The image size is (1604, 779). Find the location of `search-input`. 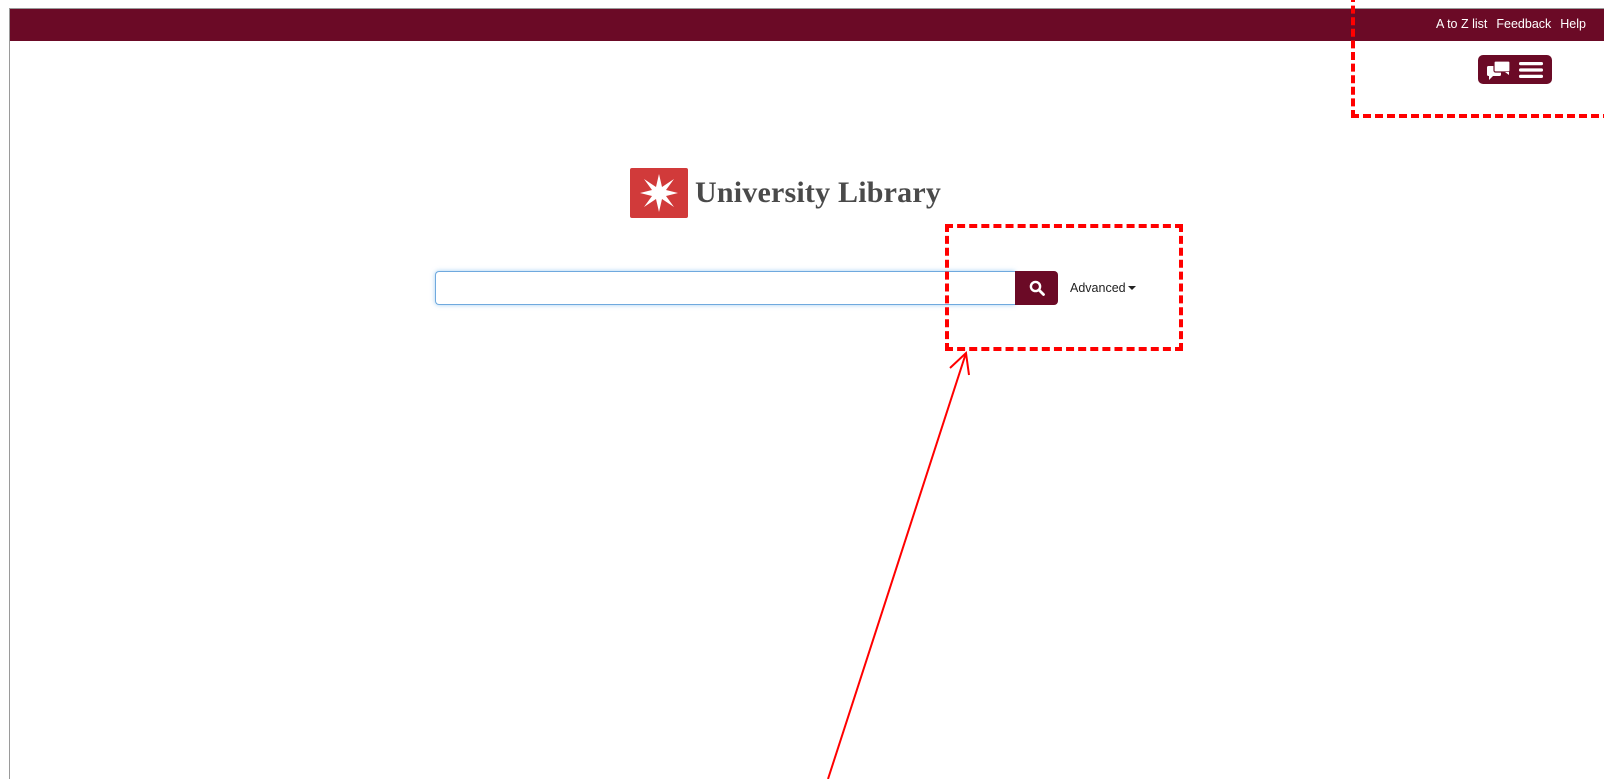

search-input is located at coordinates (725, 288).